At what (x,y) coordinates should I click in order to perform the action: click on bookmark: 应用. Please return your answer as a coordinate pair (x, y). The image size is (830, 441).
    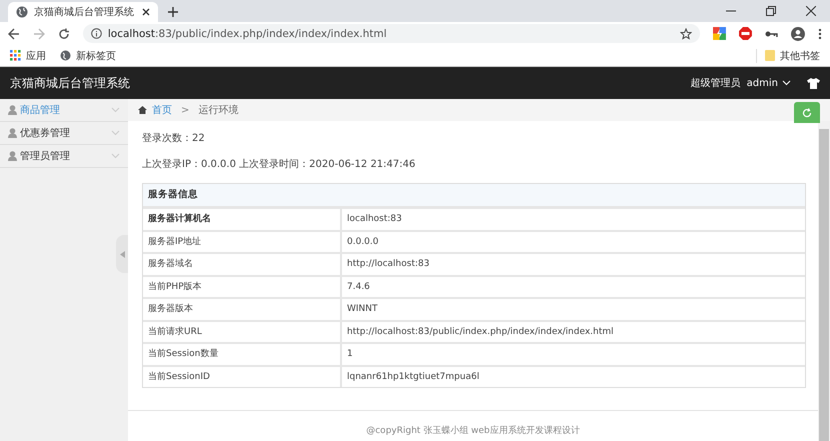
    Looking at the image, I should click on (28, 55).